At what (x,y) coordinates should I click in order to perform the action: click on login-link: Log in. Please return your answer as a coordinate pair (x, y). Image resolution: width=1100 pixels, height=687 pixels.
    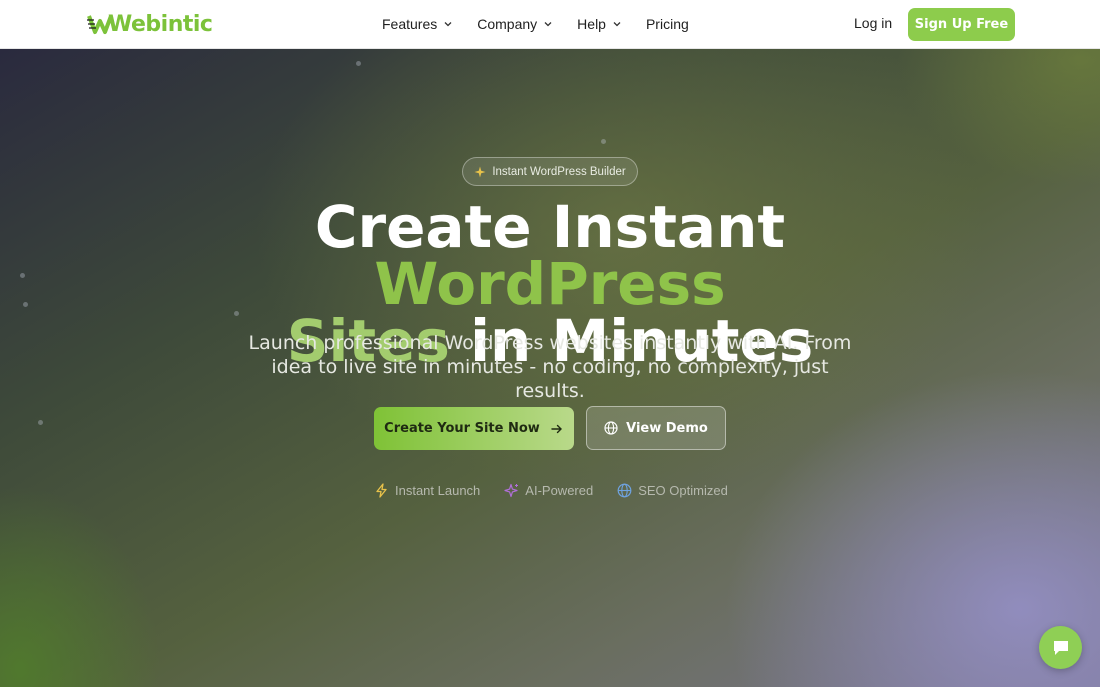
    Looking at the image, I should click on (873, 23).